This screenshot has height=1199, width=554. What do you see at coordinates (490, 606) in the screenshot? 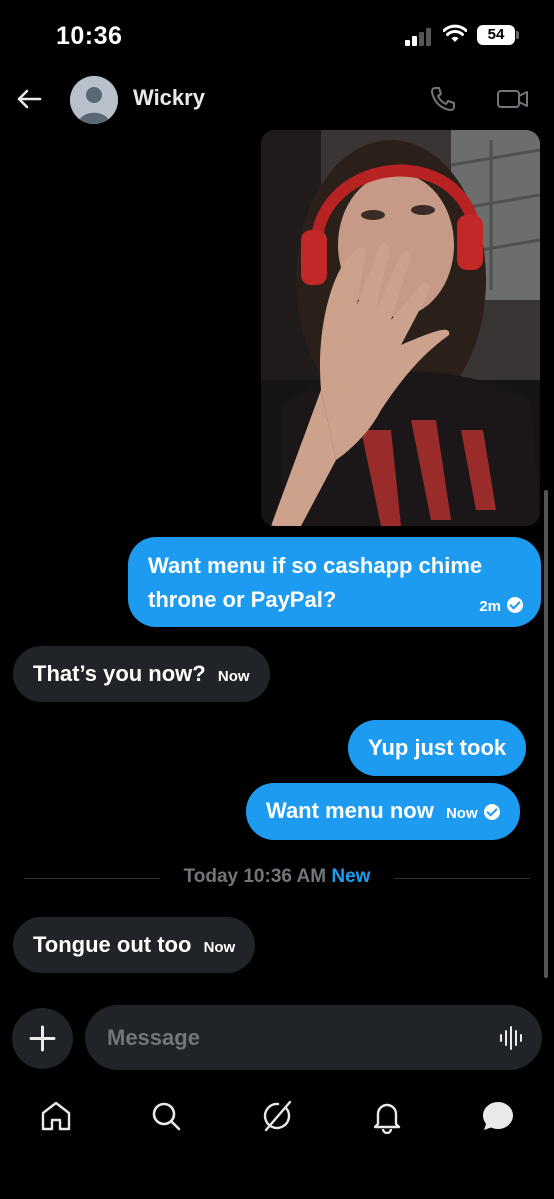
I see `message-timestamp: 2m` at bounding box center [490, 606].